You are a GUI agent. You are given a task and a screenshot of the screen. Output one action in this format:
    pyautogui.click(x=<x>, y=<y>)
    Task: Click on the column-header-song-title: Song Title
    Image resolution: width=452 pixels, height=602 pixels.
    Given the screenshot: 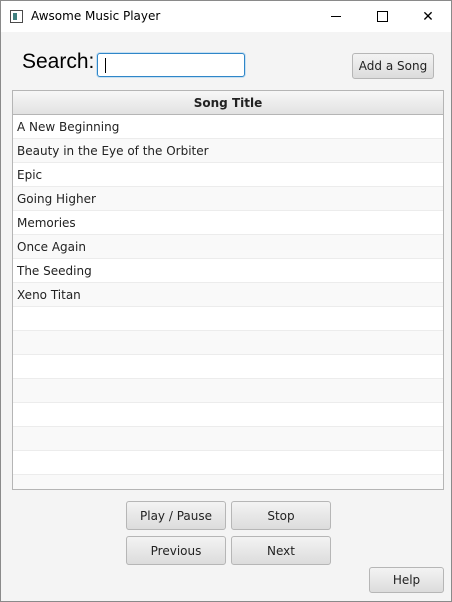 What is the action you would take?
    pyautogui.click(x=228, y=103)
    